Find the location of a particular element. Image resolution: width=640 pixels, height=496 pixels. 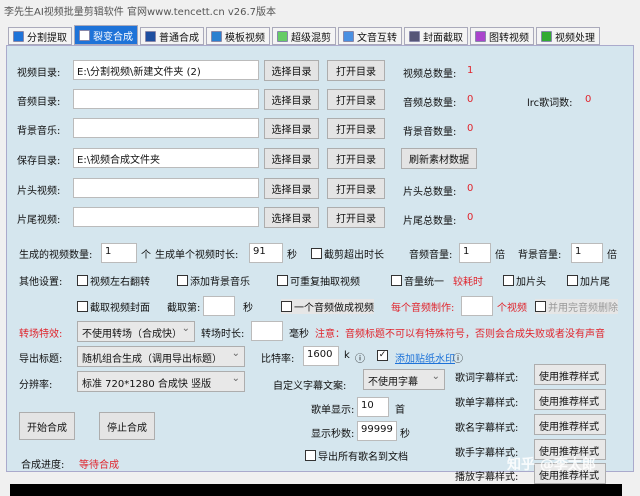

subtitle-select: 不使用字幕 is located at coordinates (404, 379).